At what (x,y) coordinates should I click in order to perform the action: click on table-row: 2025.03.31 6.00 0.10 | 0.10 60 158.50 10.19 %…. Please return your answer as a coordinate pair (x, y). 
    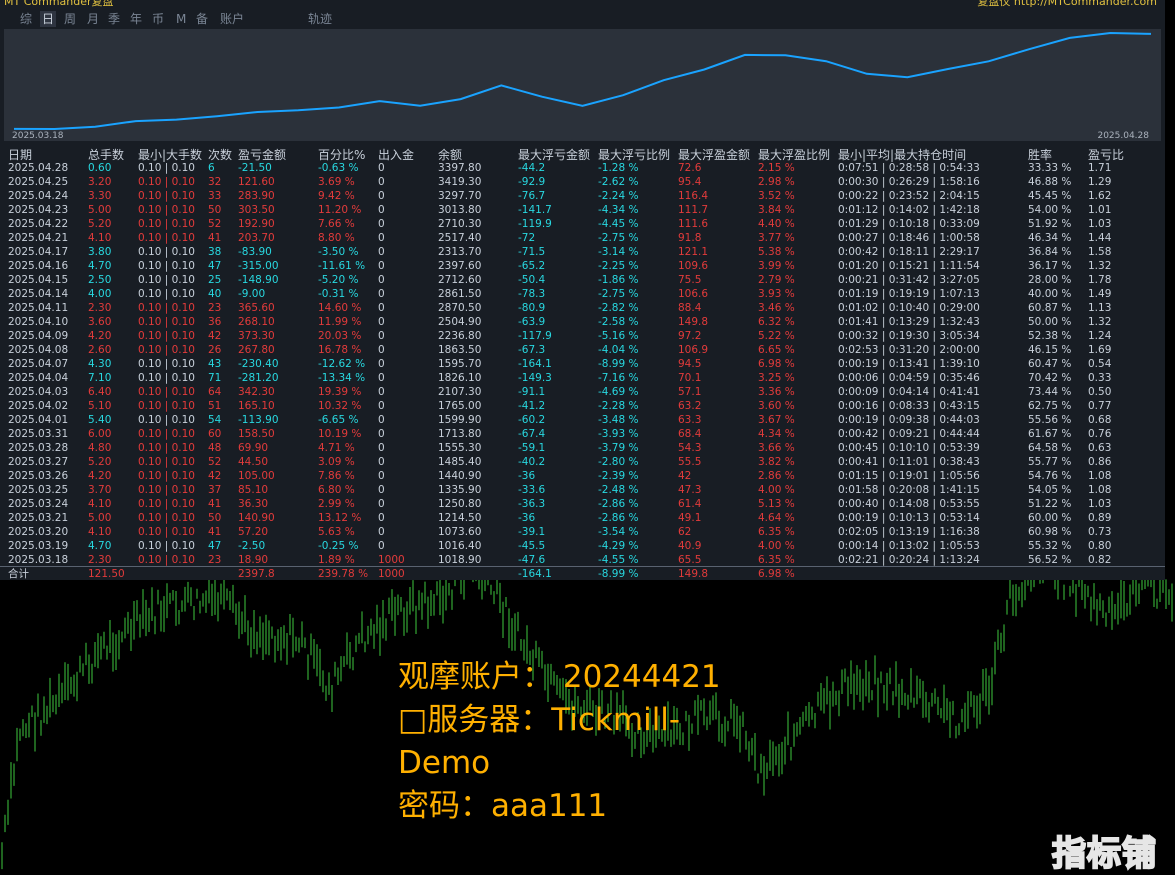
    Looking at the image, I should click on (584, 434).